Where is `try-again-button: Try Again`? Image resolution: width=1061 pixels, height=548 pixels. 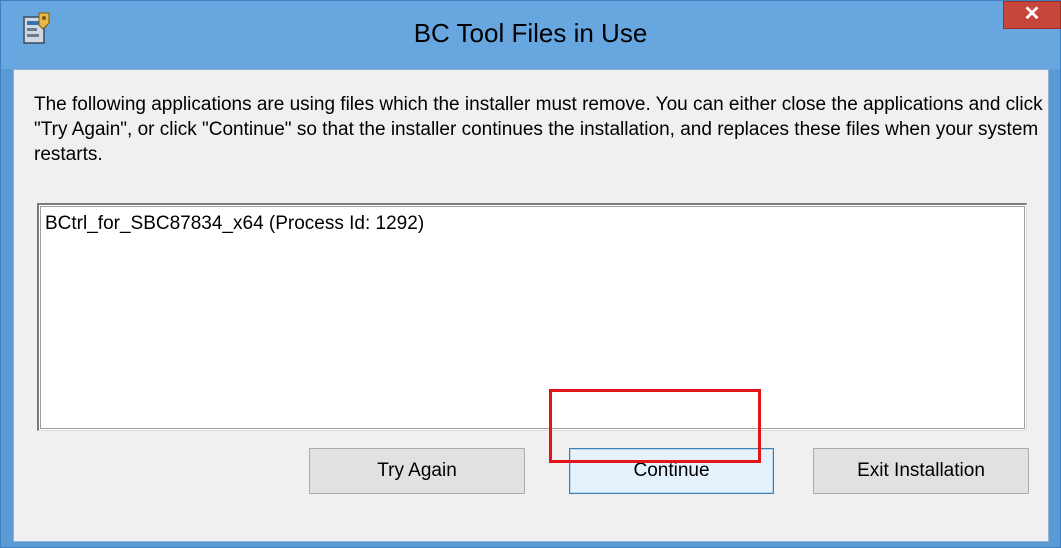
try-again-button: Try Again is located at coordinates (417, 471).